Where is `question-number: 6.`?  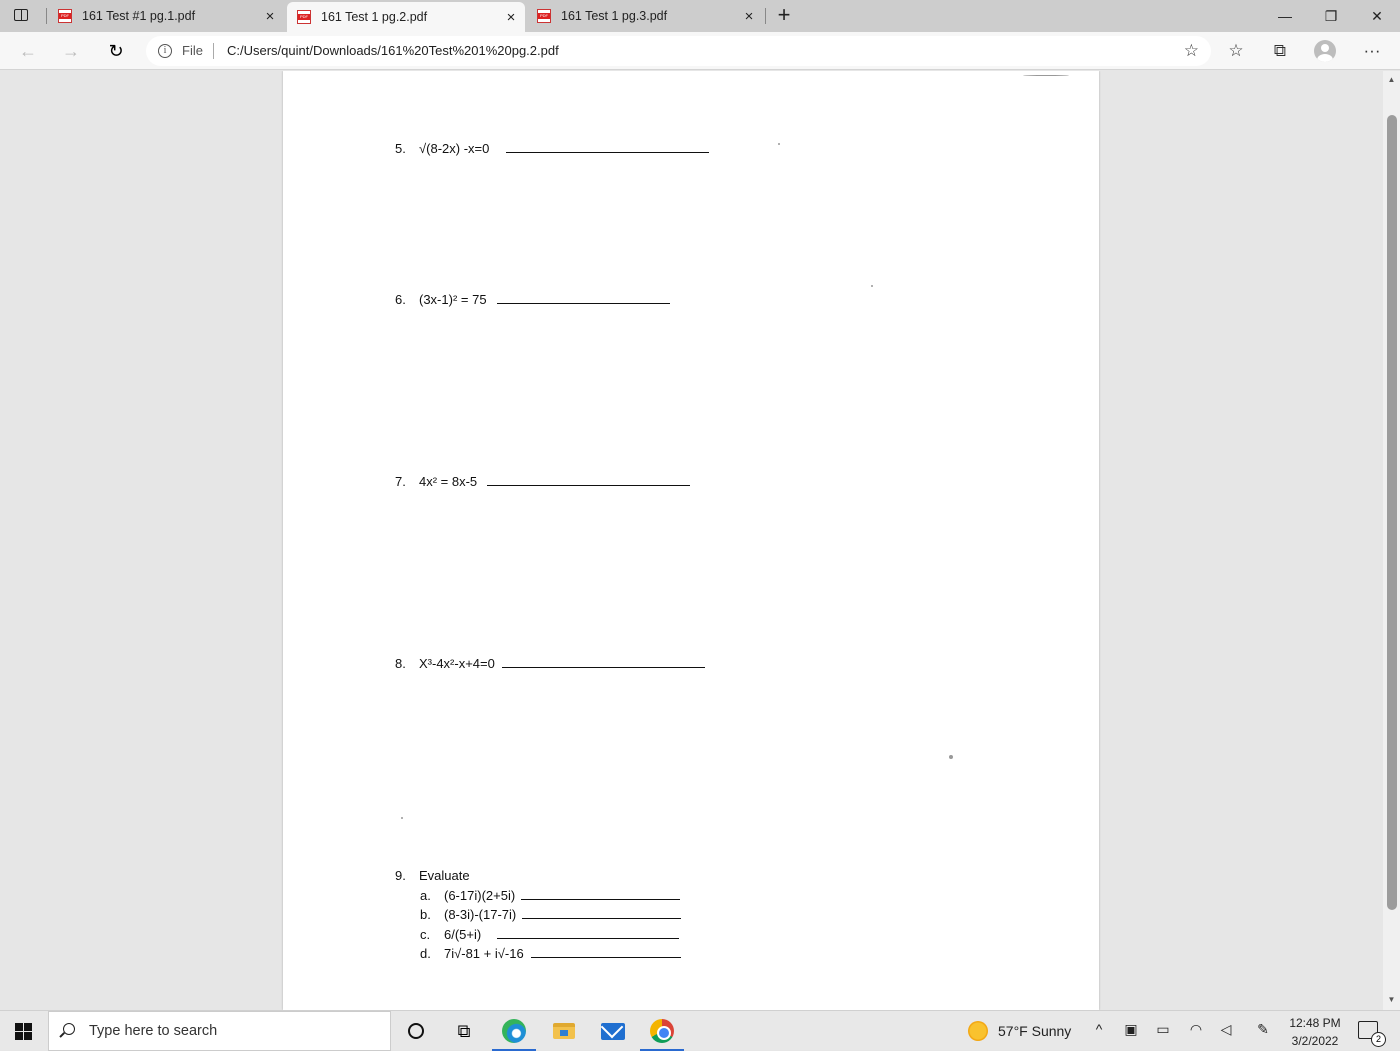
question-number: 6. is located at coordinates (400, 299).